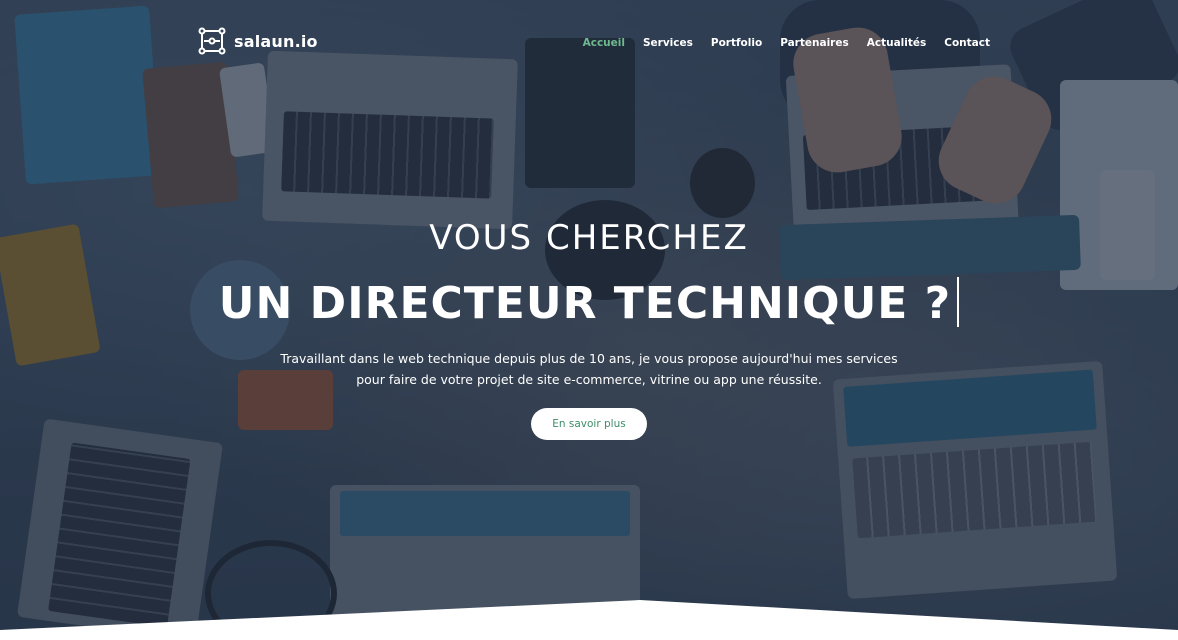 This screenshot has height=640, width=1178. What do you see at coordinates (589, 424) in the screenshot?
I see `learn-more-button: En savoir plus` at bounding box center [589, 424].